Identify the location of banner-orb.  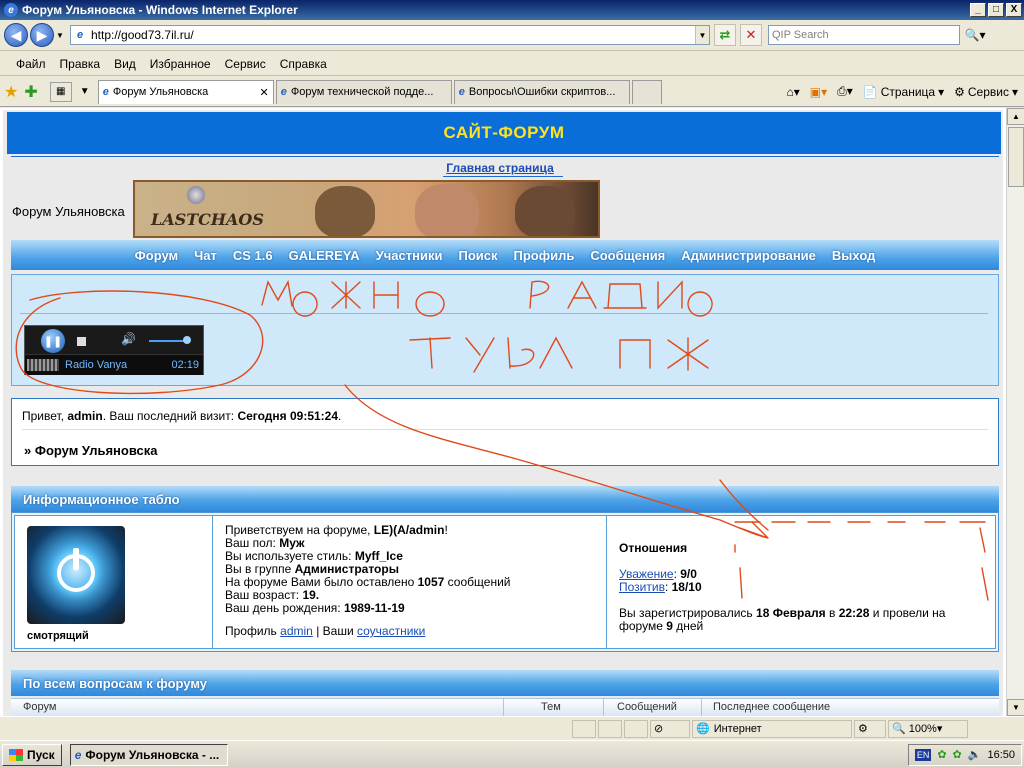
(196, 195).